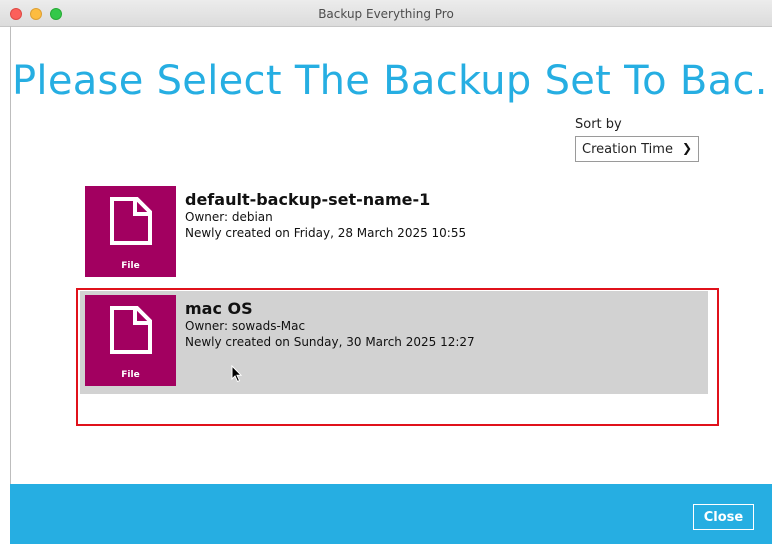  Describe the element at coordinates (10, 285) in the screenshot. I see `window-left-border` at that location.